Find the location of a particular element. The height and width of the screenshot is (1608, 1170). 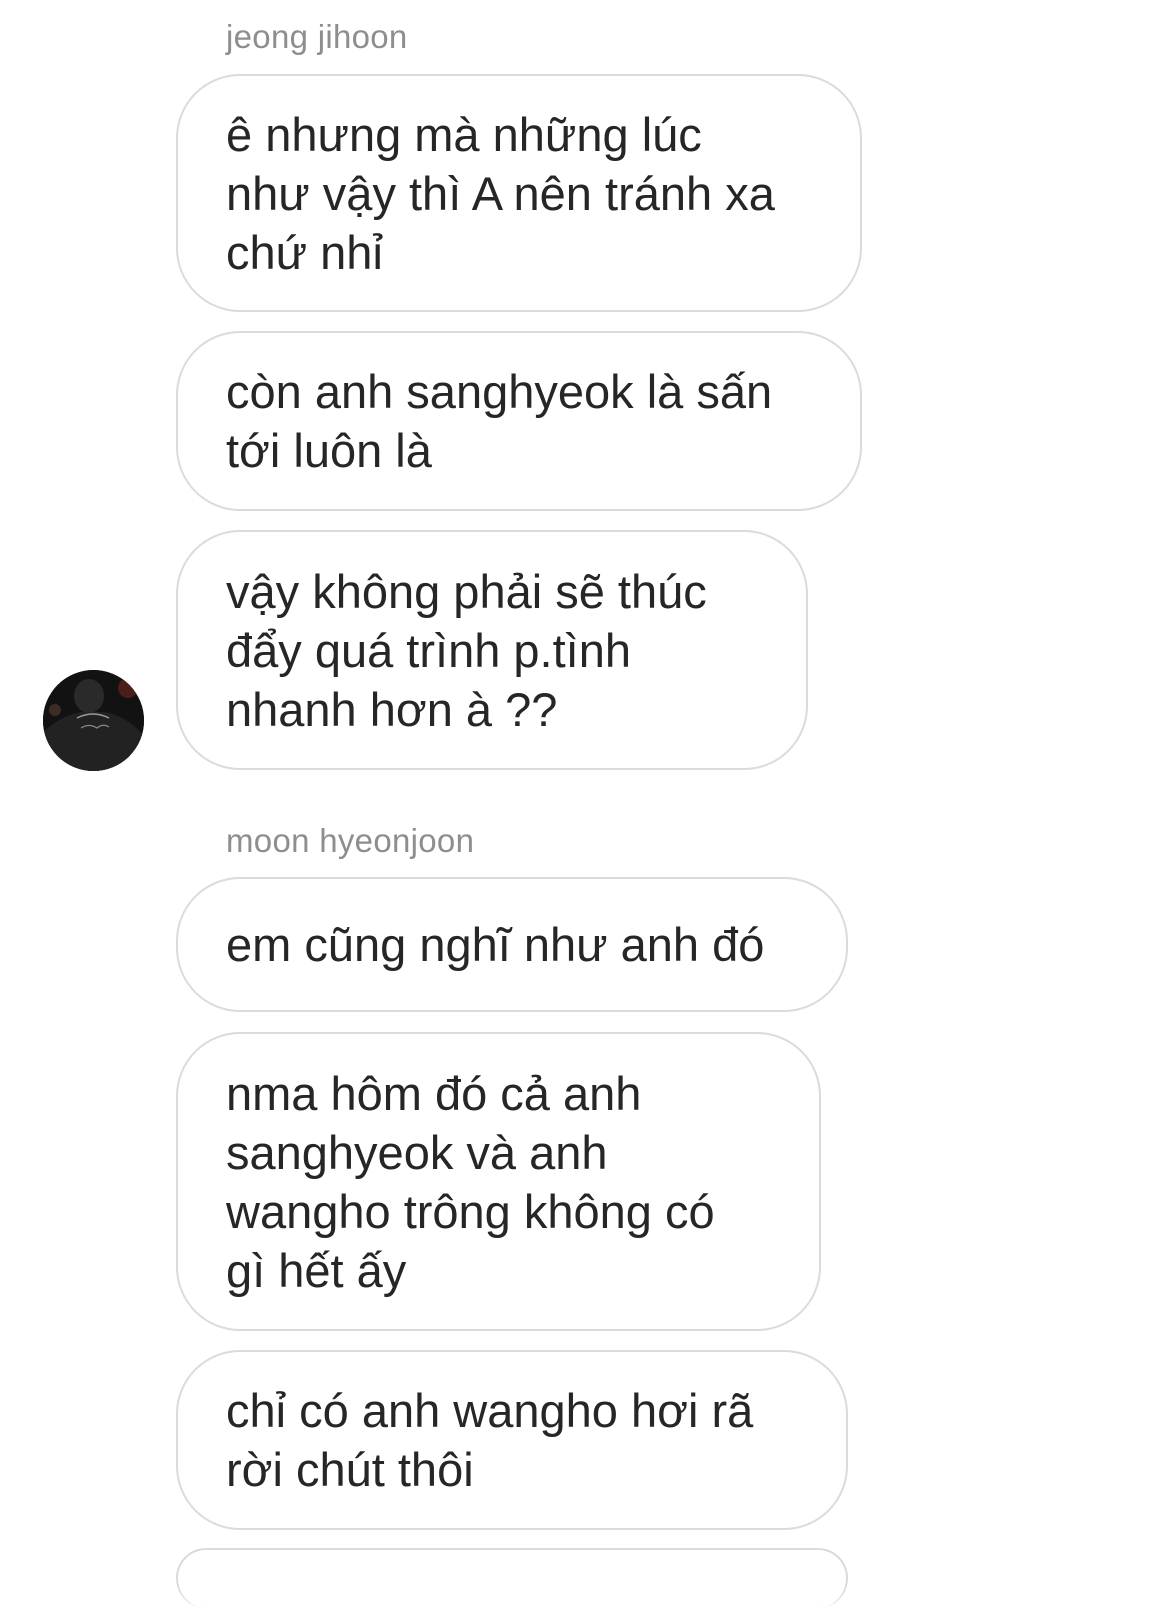

message-text: em cũng nghĩ như anh đó is located at coordinates (495, 944).